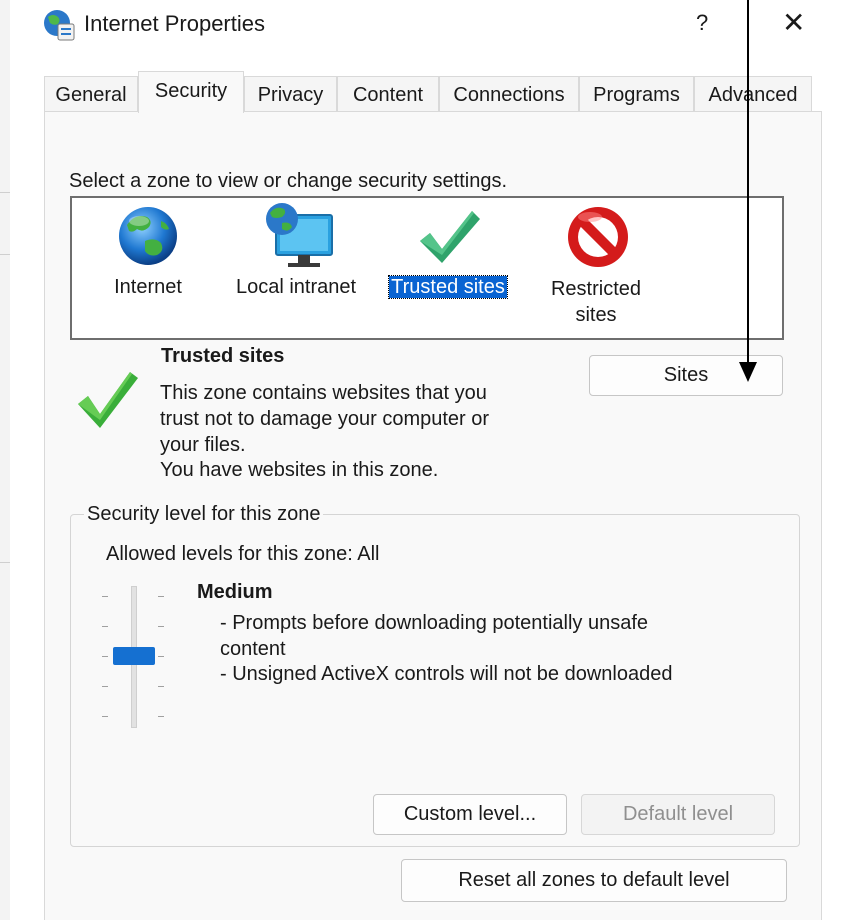  What do you see at coordinates (596, 289) in the screenshot?
I see `zone-restricted-line1: Restricted` at bounding box center [596, 289].